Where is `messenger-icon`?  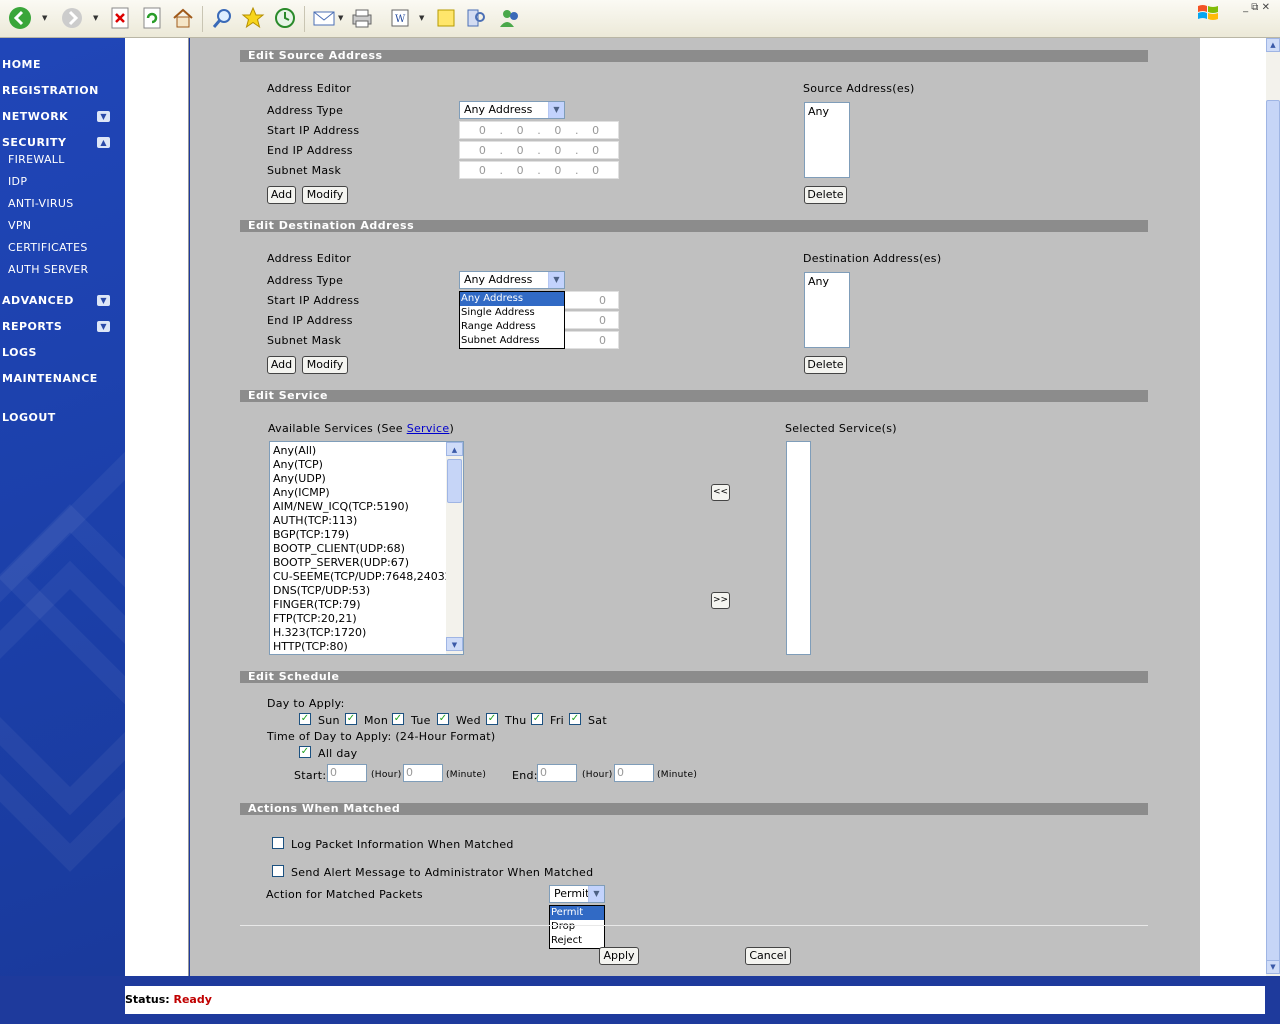 messenger-icon is located at coordinates (510, 18).